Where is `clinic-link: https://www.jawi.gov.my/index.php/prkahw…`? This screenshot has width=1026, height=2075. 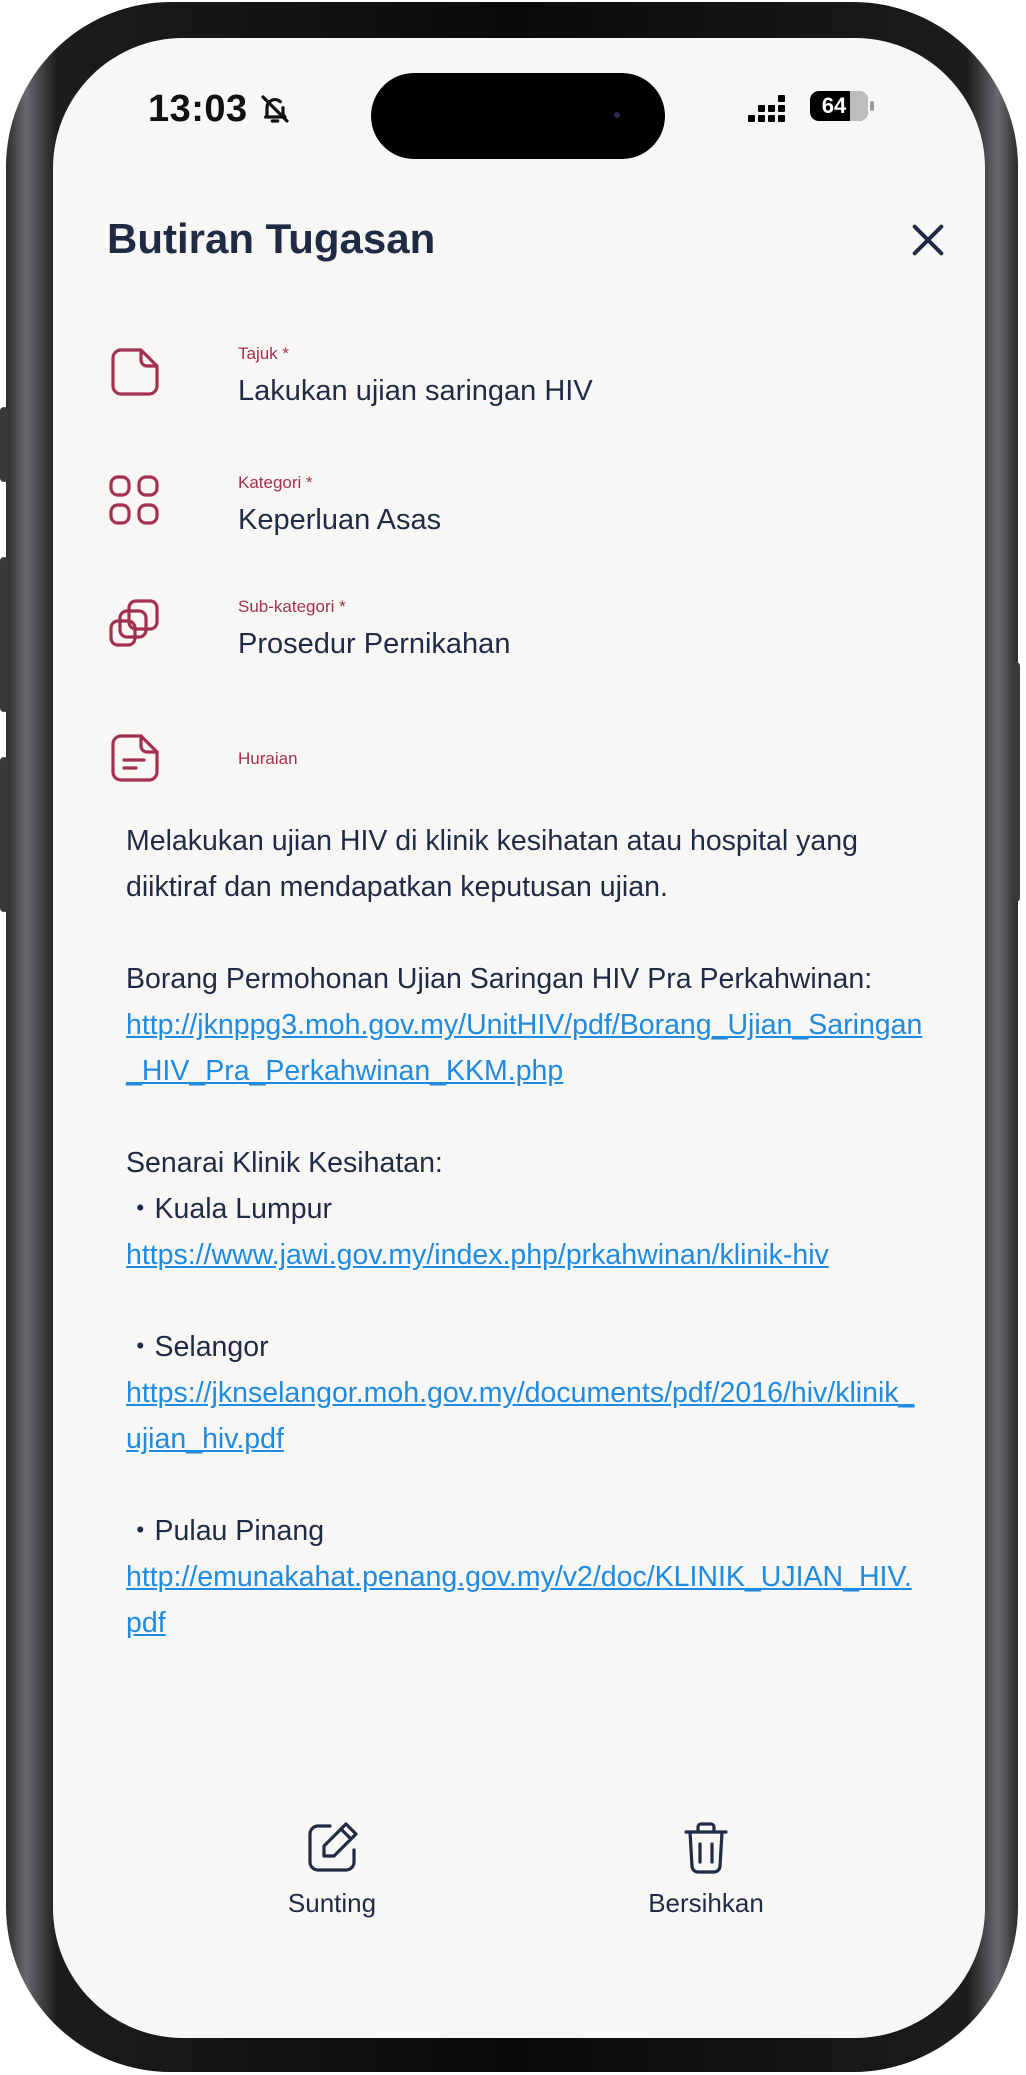 clinic-link: https://www.jawi.gov.my/index.php/prkahw… is located at coordinates (477, 1255).